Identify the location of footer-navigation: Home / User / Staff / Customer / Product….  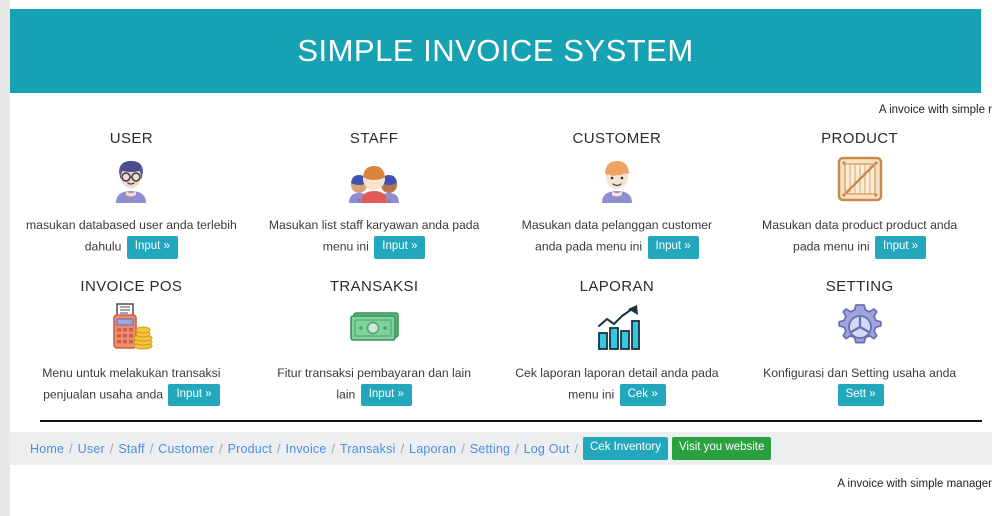
(501, 448).